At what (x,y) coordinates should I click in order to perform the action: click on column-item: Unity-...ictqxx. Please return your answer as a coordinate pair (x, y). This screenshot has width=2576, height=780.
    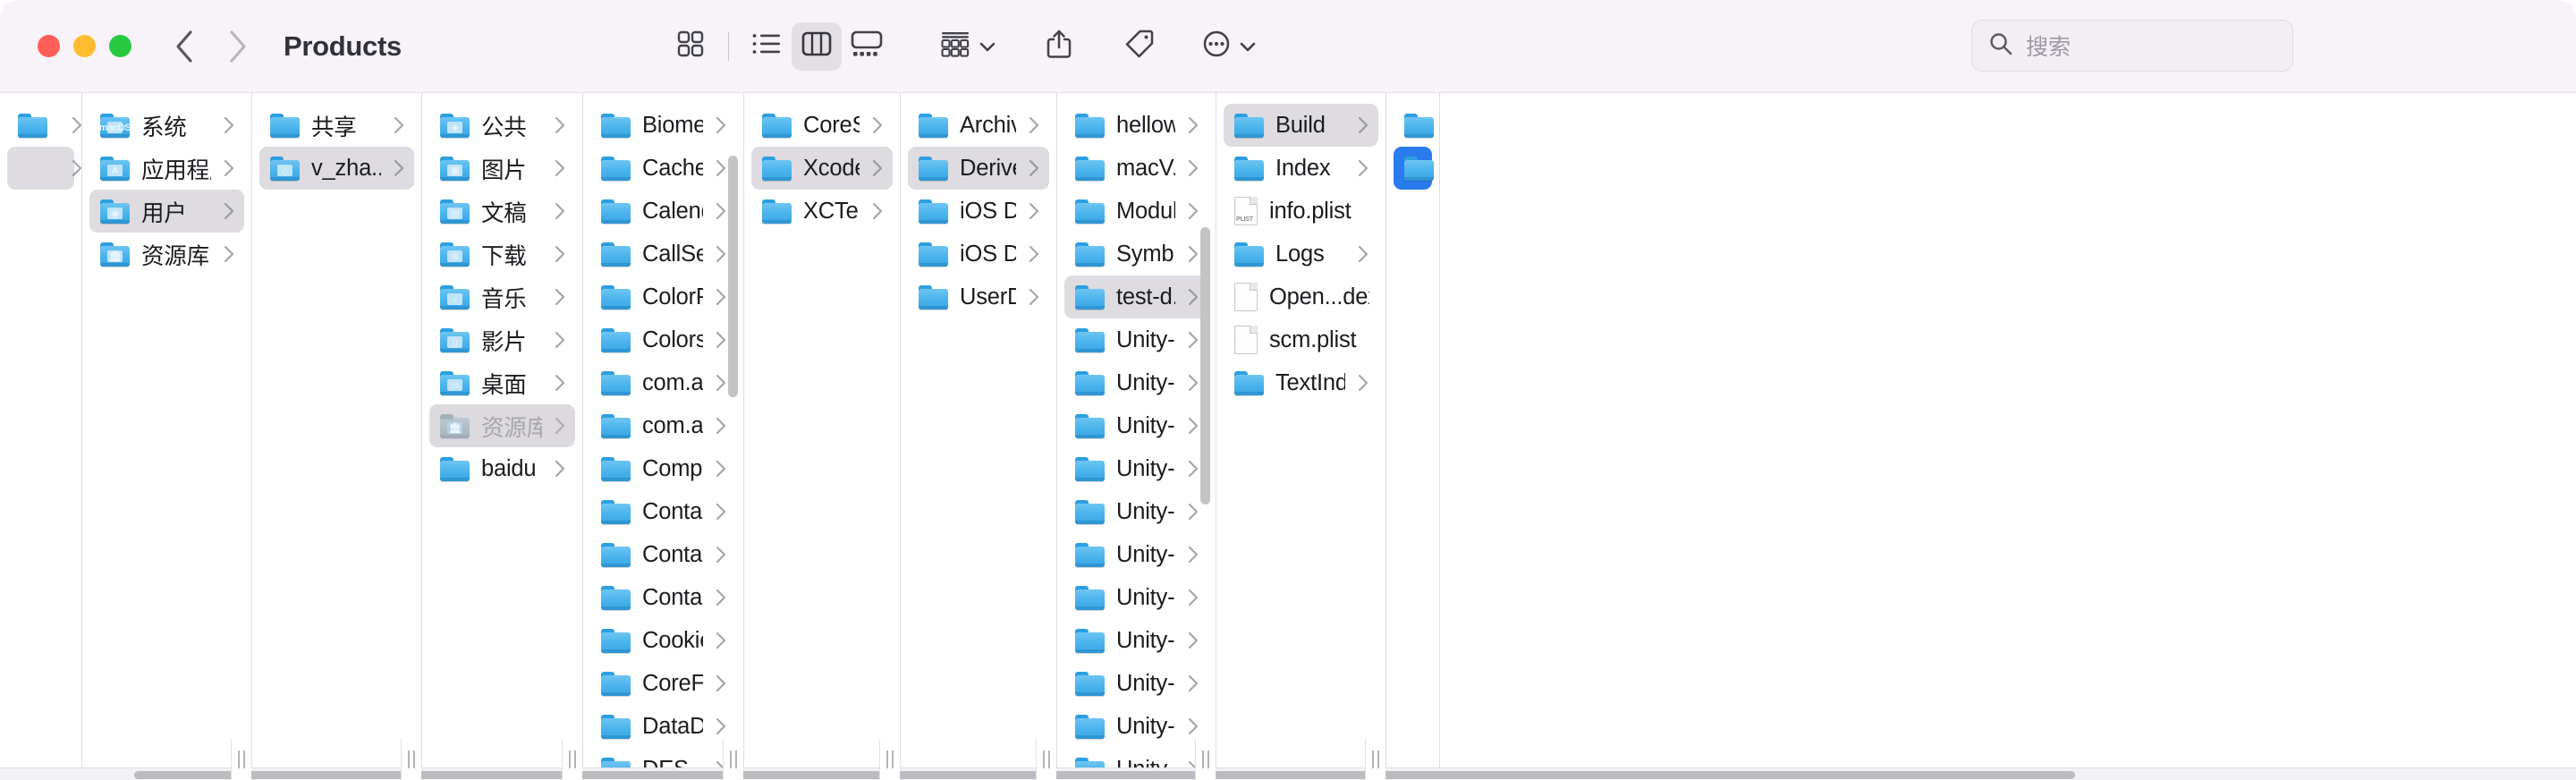
    Looking at the image, I should click on (1136, 554).